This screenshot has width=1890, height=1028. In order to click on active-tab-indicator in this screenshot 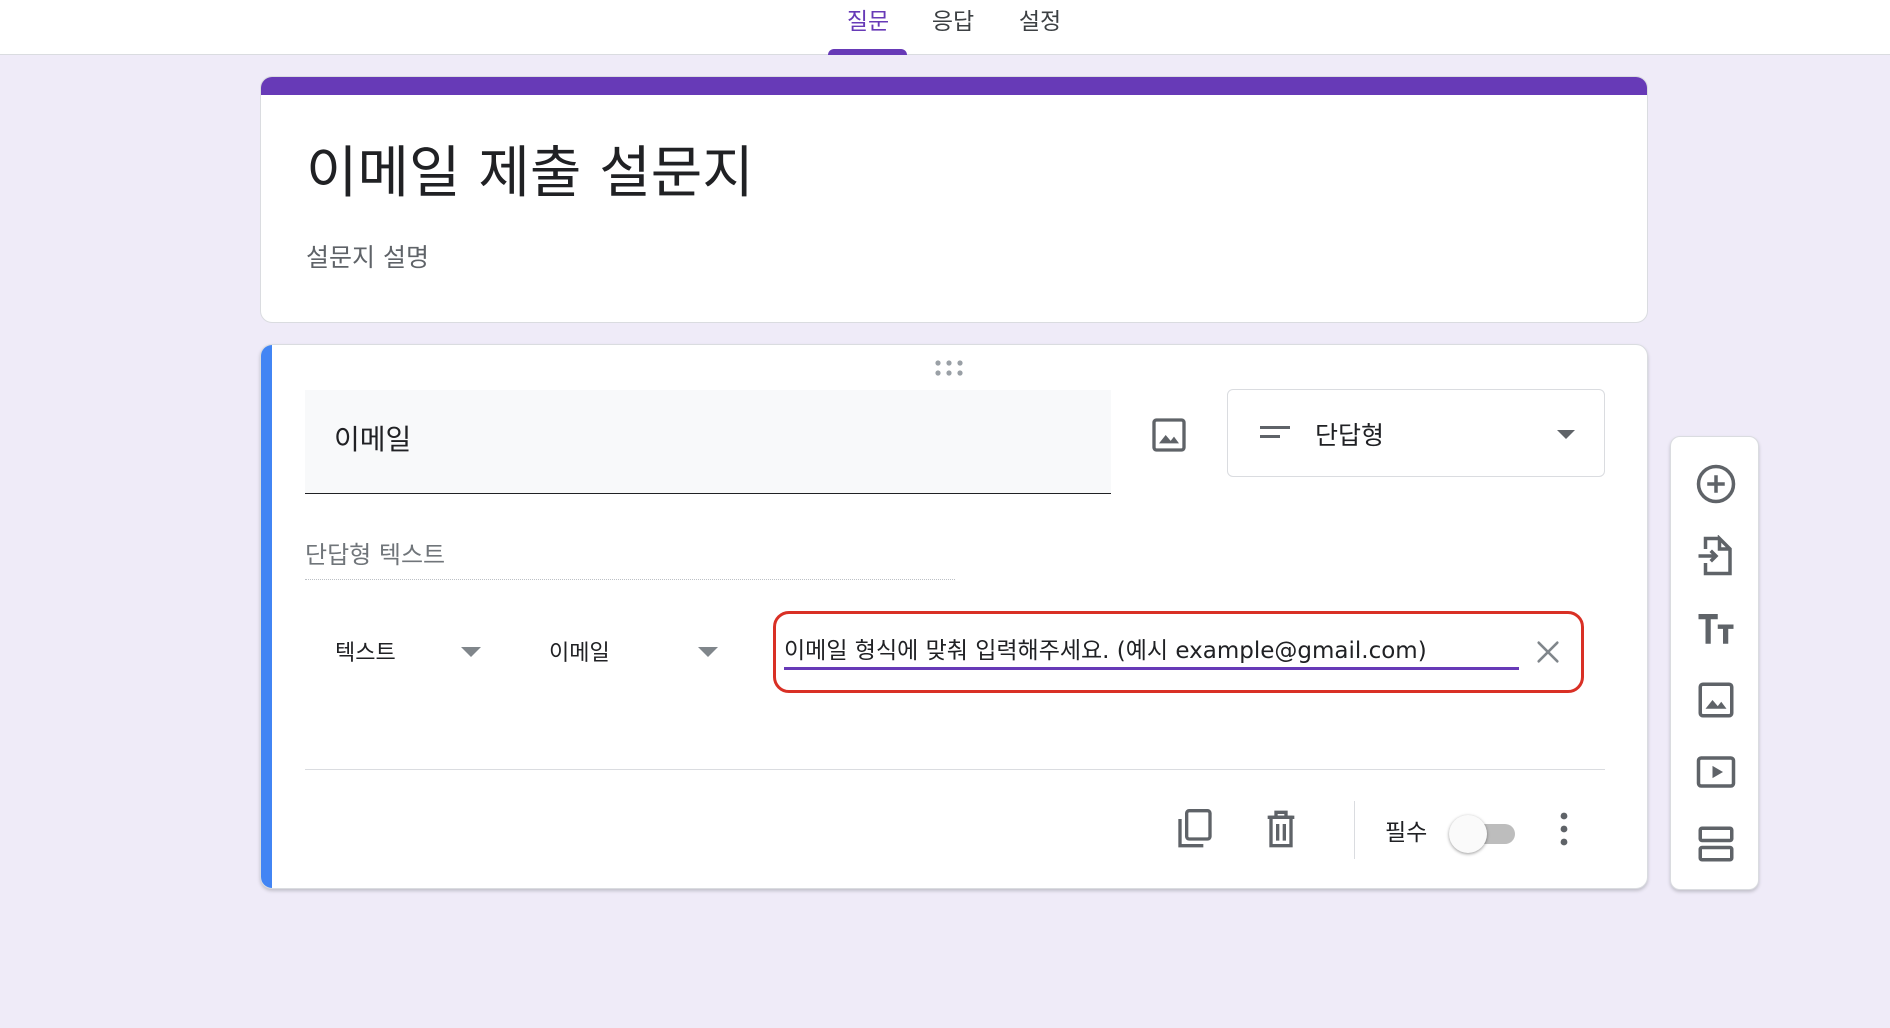, I will do `click(867, 52)`.